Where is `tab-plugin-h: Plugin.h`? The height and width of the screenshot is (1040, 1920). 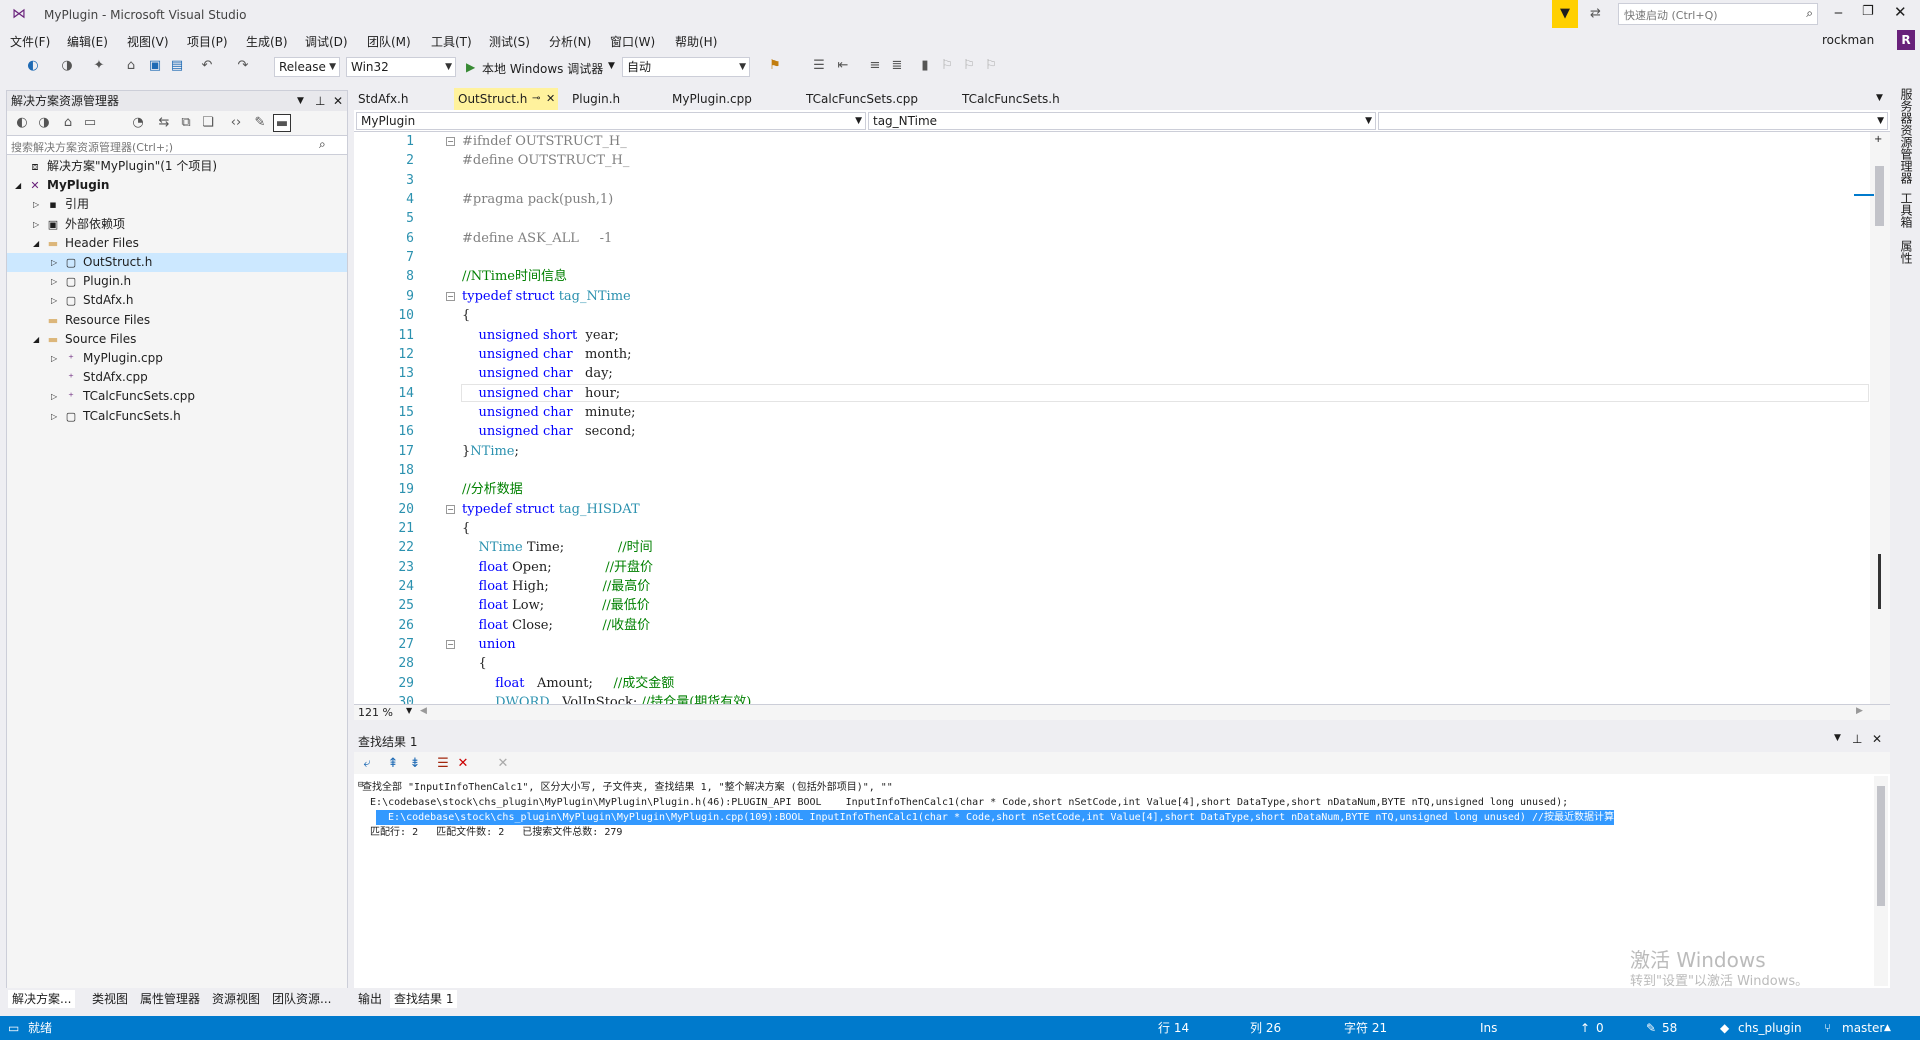
tab-plugin-h: Plugin.h is located at coordinates (616, 99).